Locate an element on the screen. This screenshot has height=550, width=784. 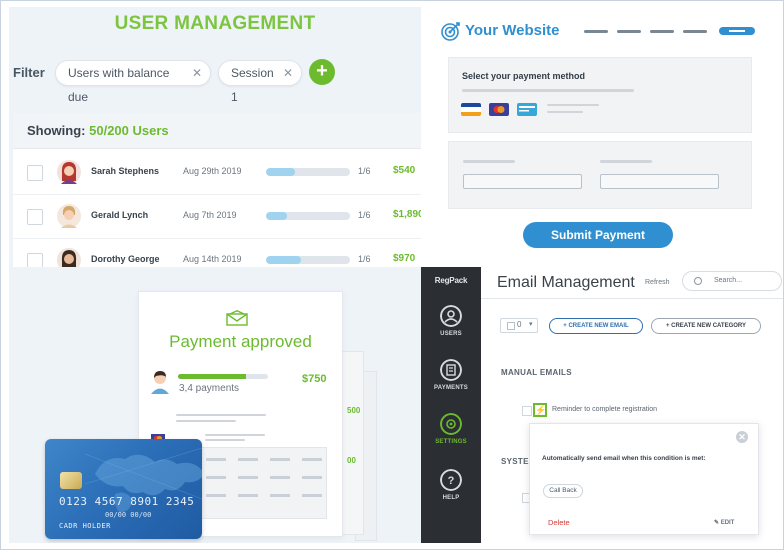
target-logo-icon is located at coordinates (450, 31).